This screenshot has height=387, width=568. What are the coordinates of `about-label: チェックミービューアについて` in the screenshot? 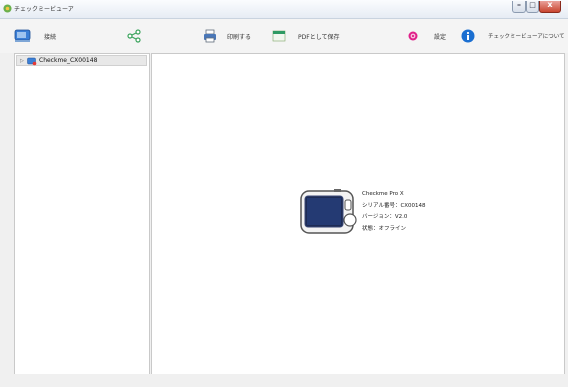 It's located at (526, 37).